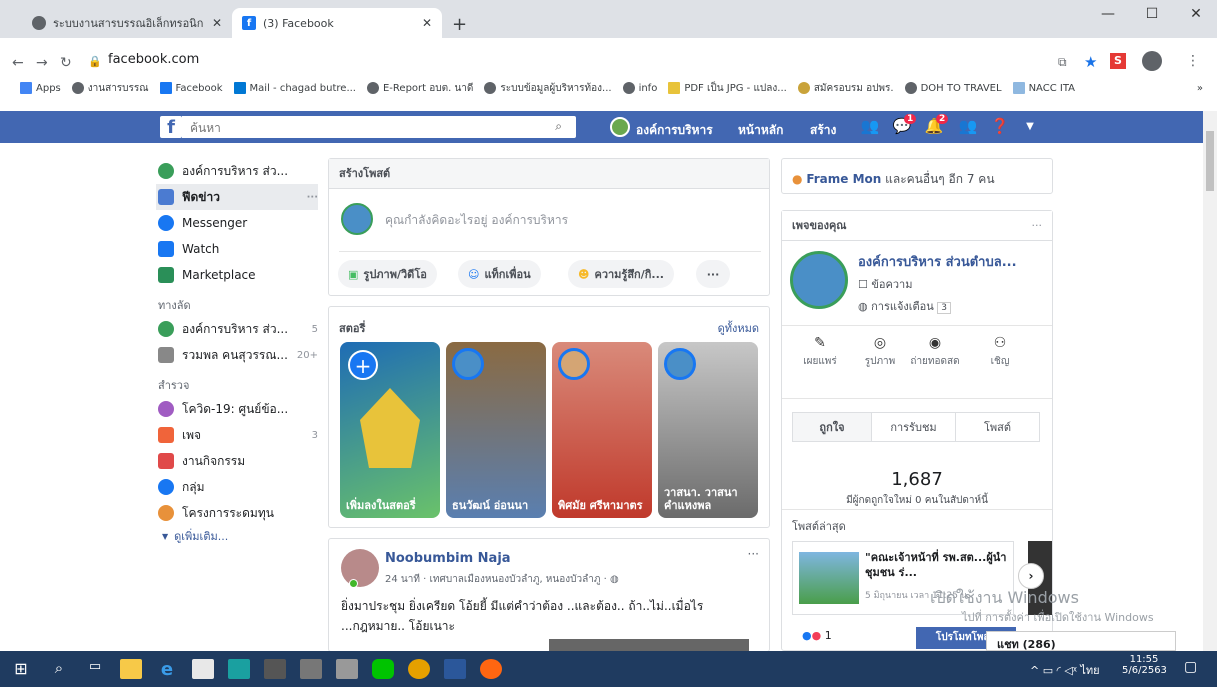 Image resolution: width=1217 pixels, height=687 pixels. I want to click on story-card: ธนวัฒน์ อ่อนนา, so click(496, 430).